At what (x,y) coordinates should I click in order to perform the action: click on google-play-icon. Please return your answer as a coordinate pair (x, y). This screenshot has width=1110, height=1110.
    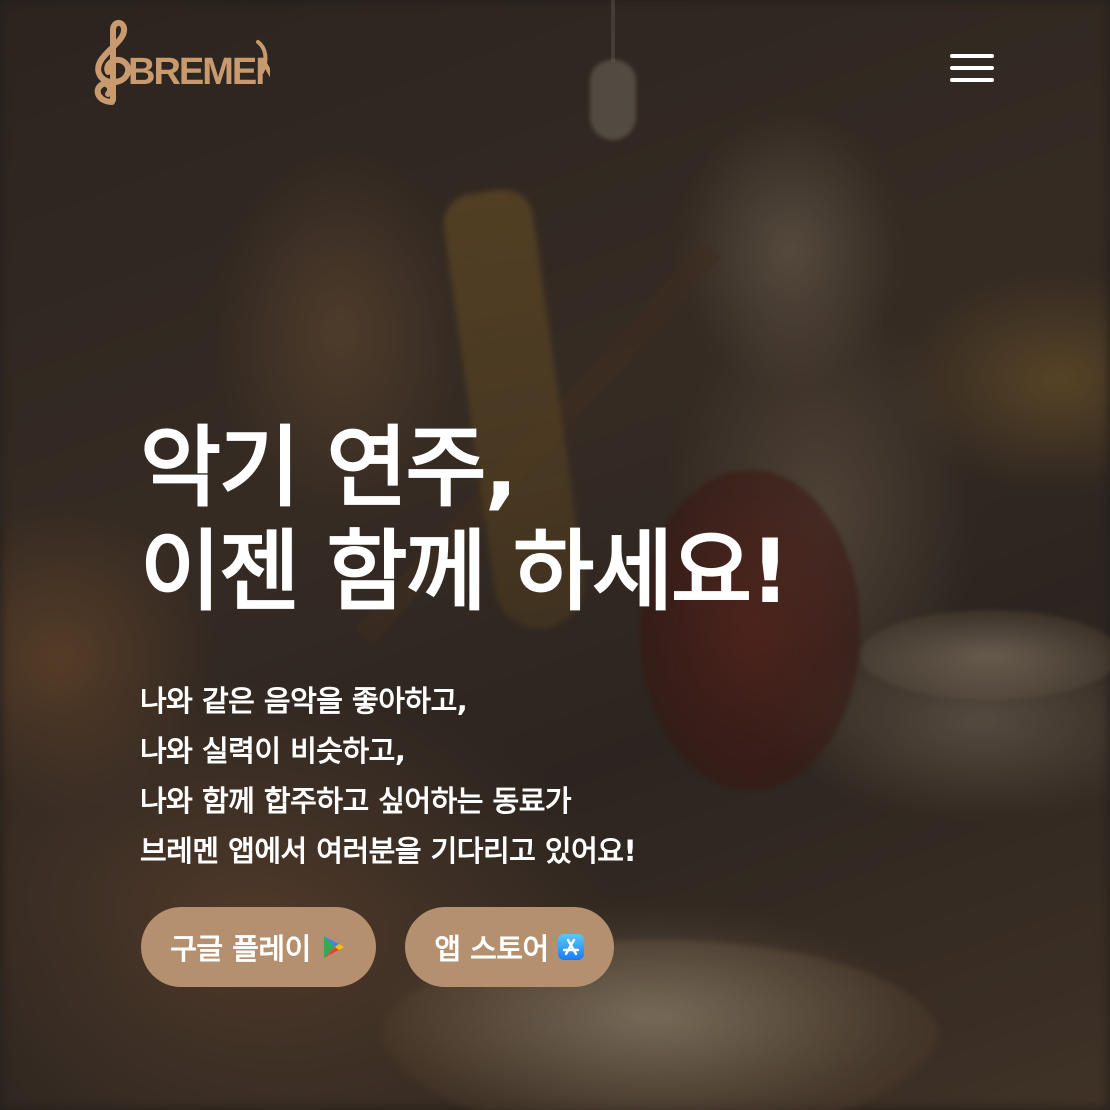
    Looking at the image, I should click on (333, 947).